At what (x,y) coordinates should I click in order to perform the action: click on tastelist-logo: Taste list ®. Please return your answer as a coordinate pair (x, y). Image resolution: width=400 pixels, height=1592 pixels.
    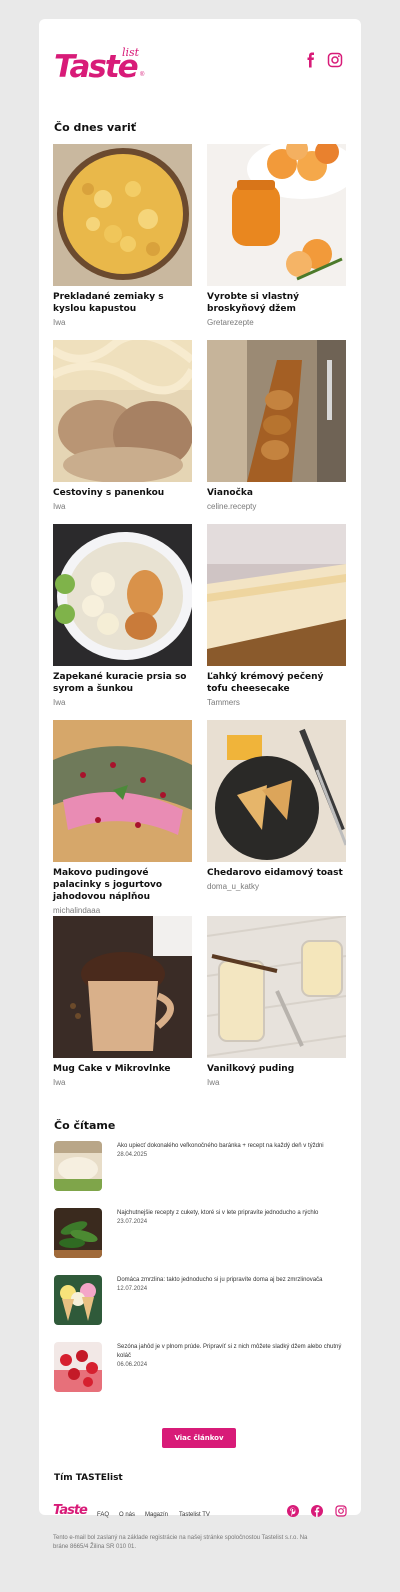
    Looking at the image, I should click on (100, 65).